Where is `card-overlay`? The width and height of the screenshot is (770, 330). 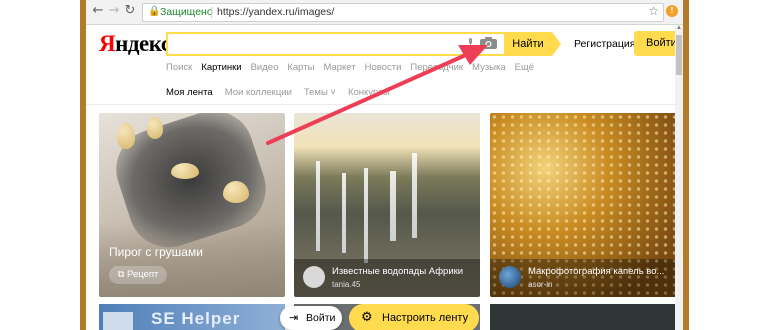 card-overlay is located at coordinates (192, 260).